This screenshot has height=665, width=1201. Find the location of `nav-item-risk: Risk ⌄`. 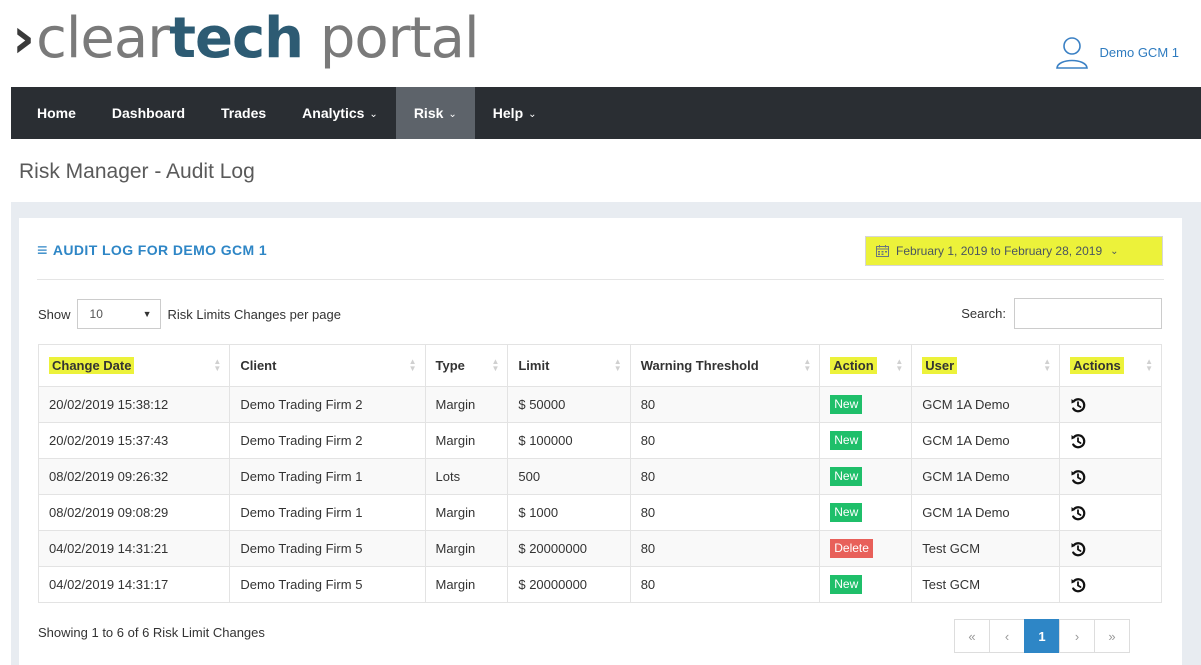

nav-item-risk: Risk ⌄ is located at coordinates (435, 113).